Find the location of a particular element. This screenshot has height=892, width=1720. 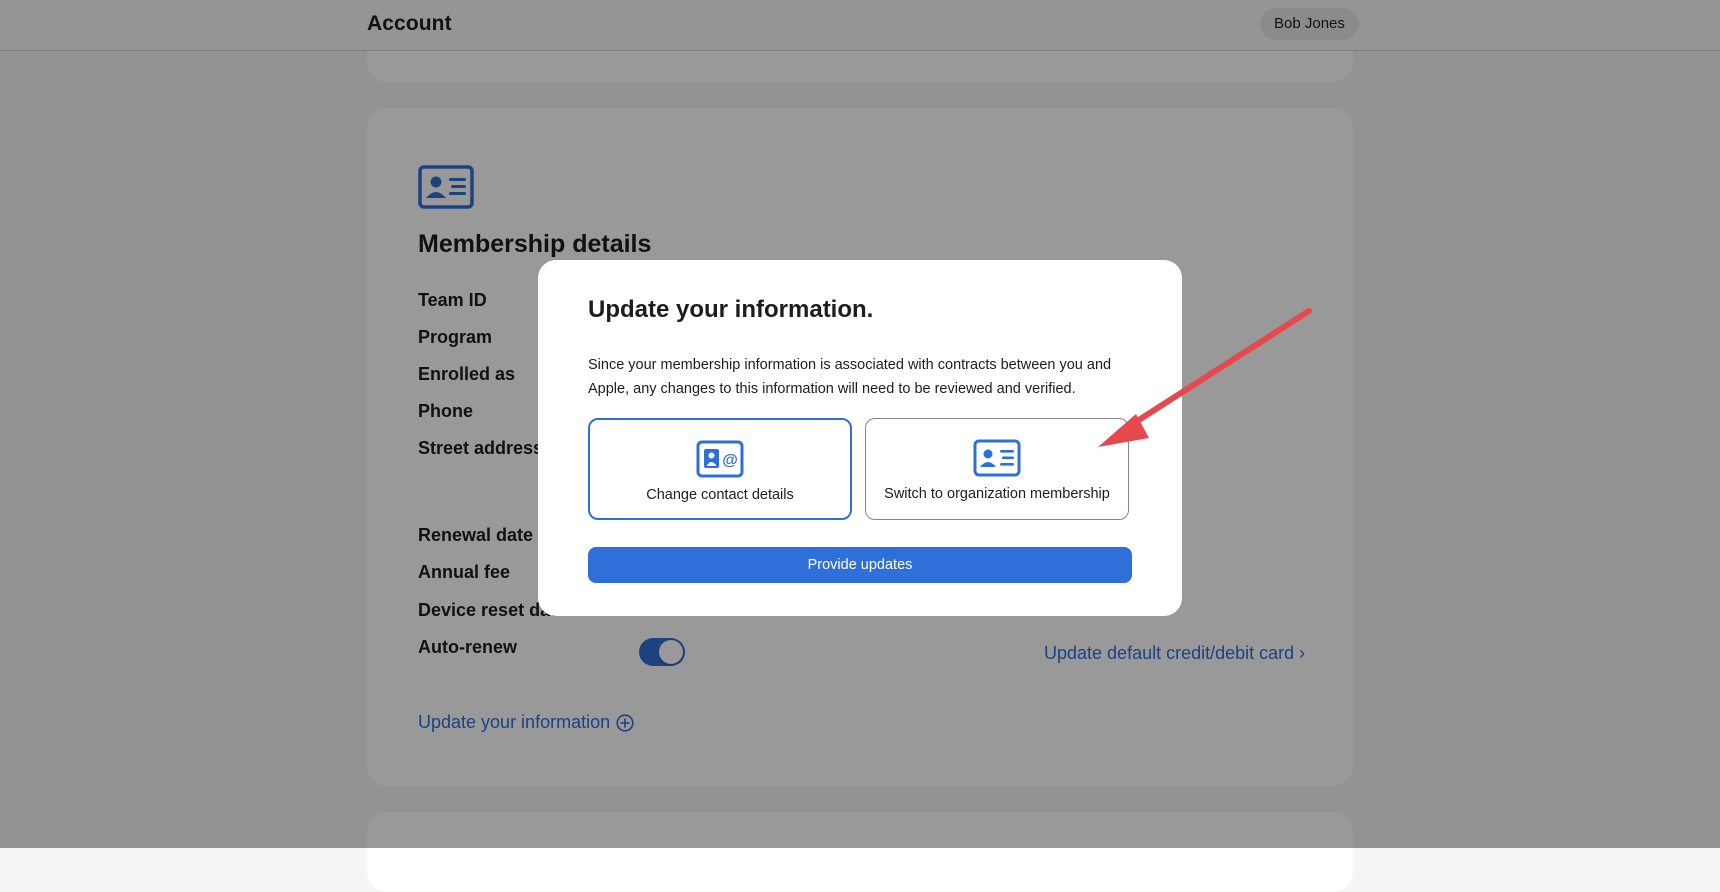

provide-updates-button: Provide updates is located at coordinates (860, 565).